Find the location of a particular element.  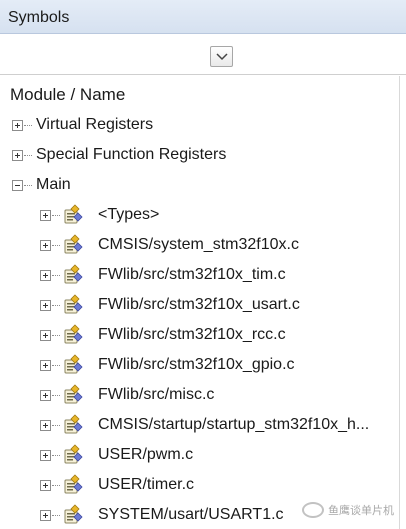

tree-item-module: FWlib/src/stm32f10x_gpio.c is located at coordinates (199, 366).